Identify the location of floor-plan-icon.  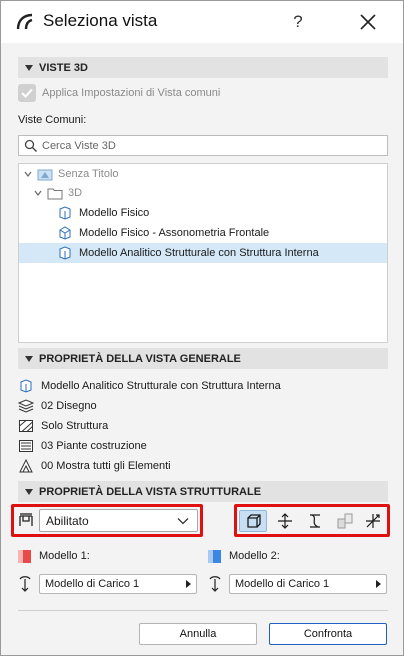
(26, 446).